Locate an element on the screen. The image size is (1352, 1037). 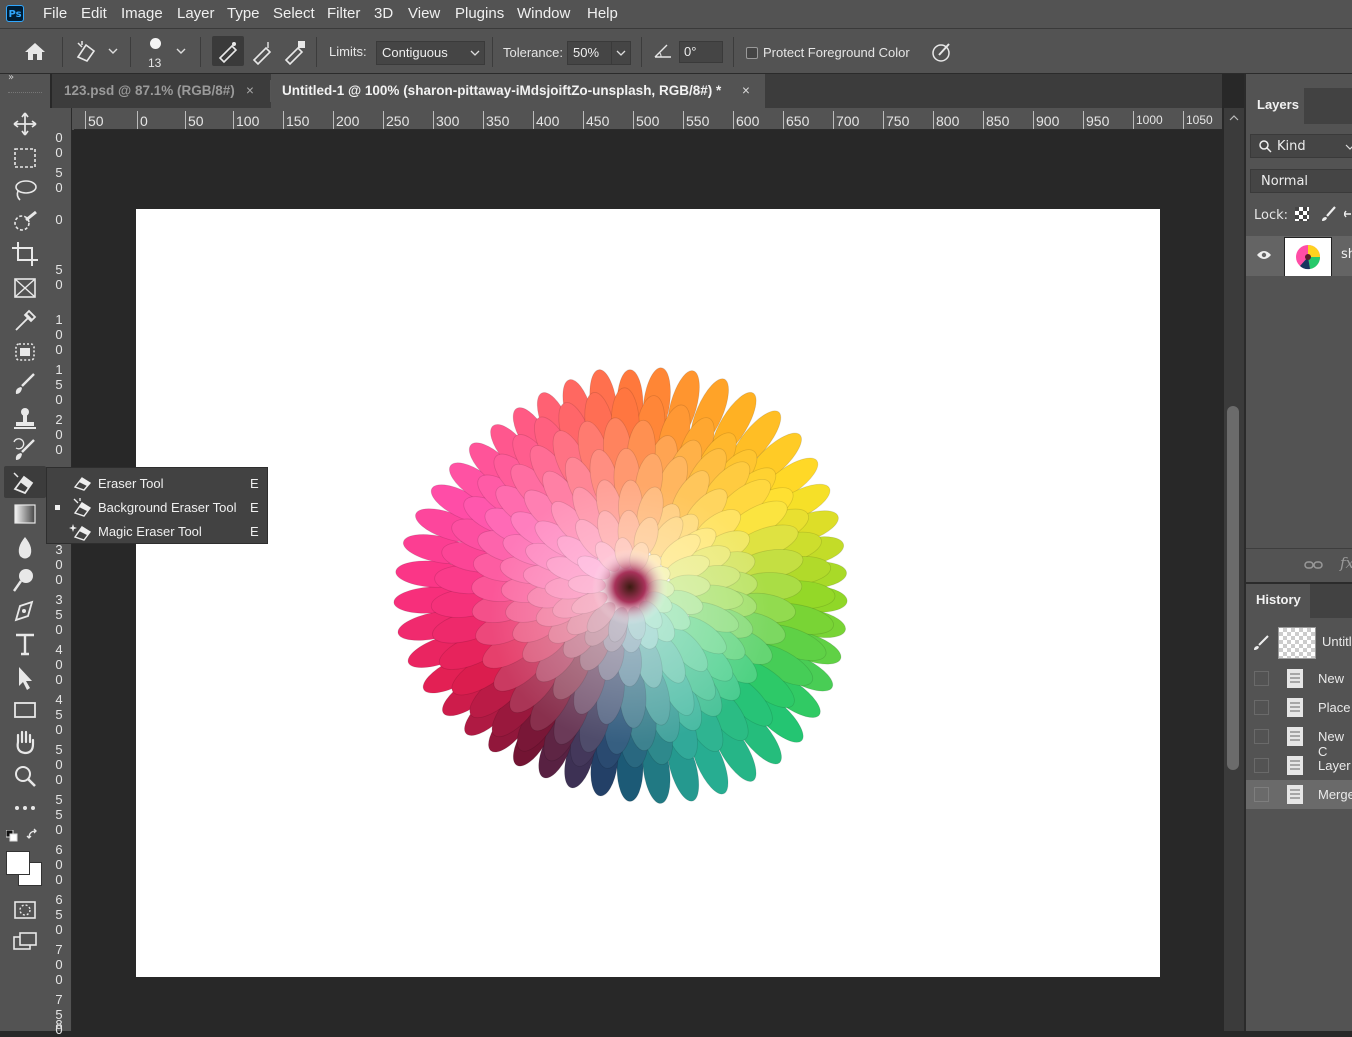
background-eraser-preset-icon is located at coordinates (87, 51).